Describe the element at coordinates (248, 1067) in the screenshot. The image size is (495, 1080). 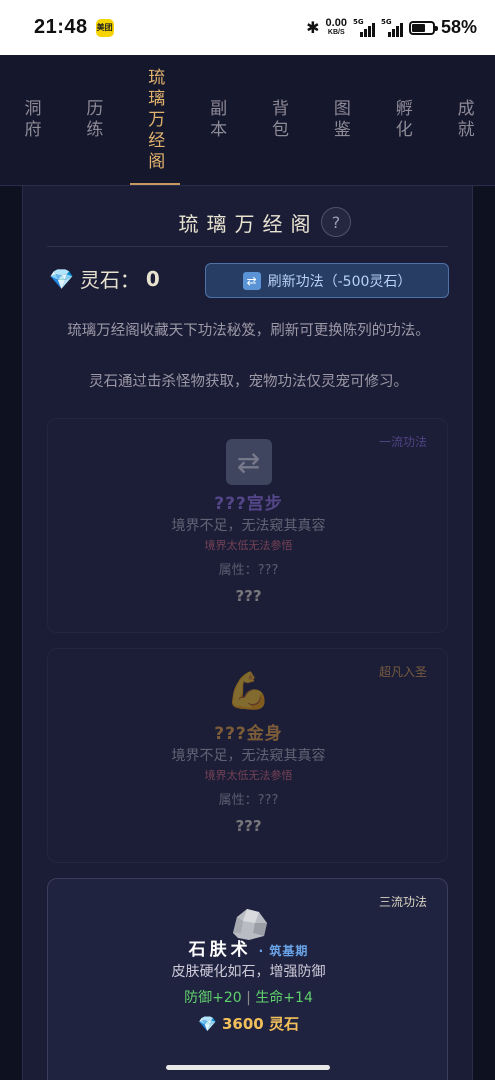
I see `home-indicator` at that location.